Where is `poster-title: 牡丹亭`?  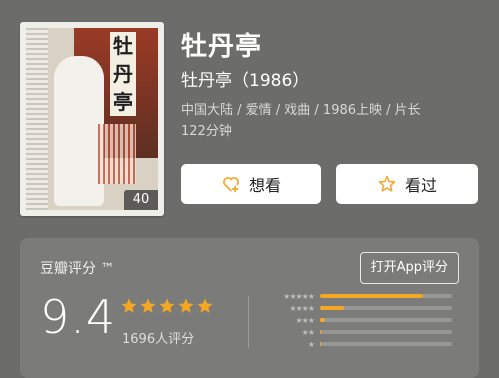 poster-title: 牡丹亭 is located at coordinates (123, 74).